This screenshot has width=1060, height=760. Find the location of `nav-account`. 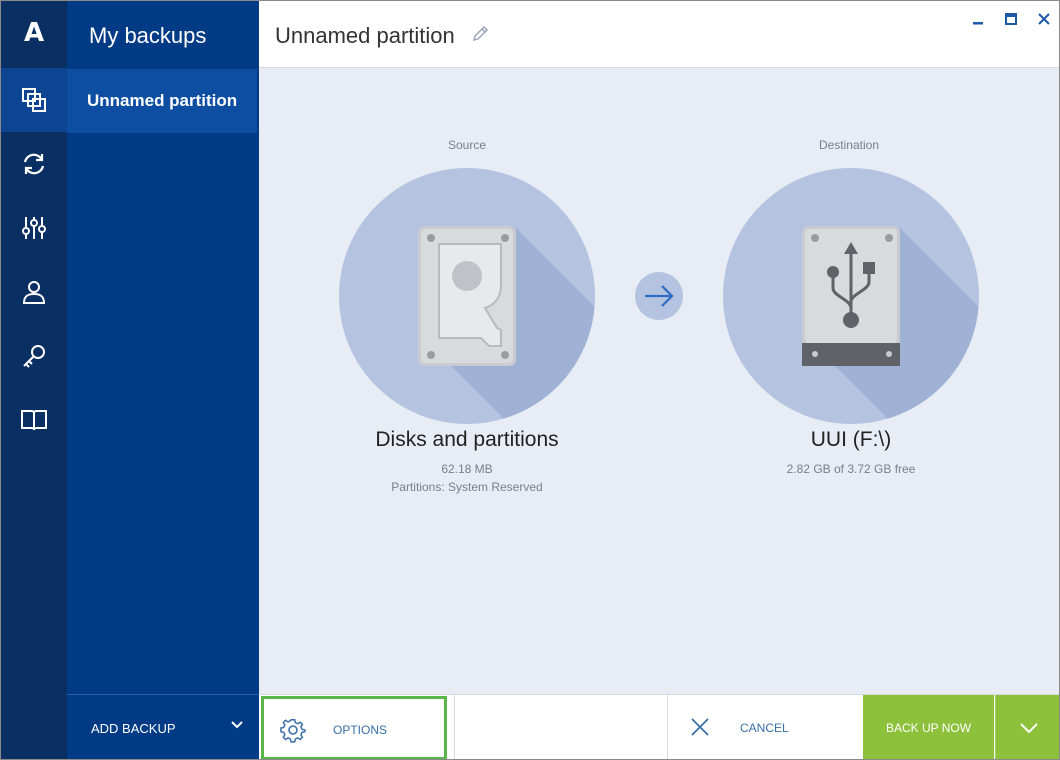

nav-account is located at coordinates (34, 292).